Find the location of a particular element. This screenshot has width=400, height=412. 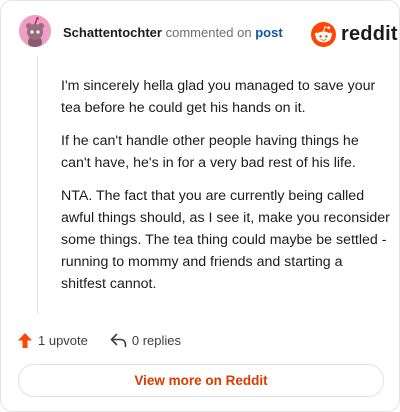

snoo-avatar-icon is located at coordinates (35, 31).